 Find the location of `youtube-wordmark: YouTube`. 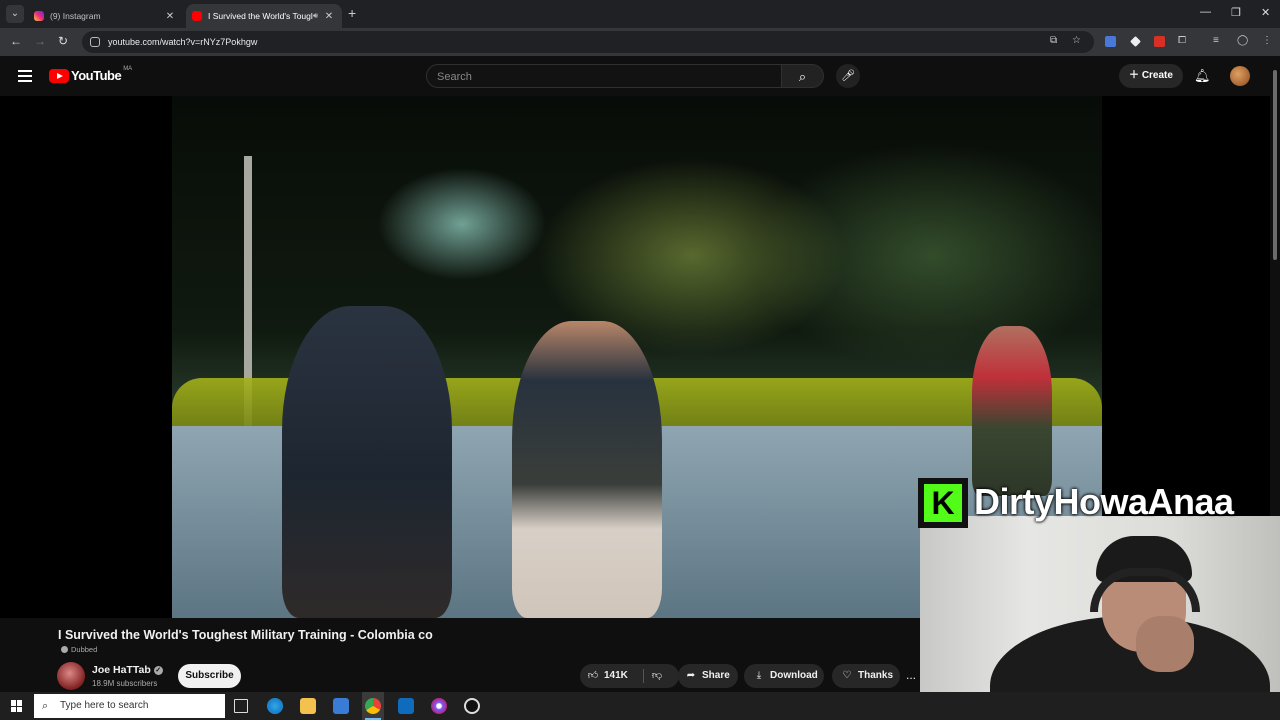

youtube-wordmark: YouTube is located at coordinates (96, 75).